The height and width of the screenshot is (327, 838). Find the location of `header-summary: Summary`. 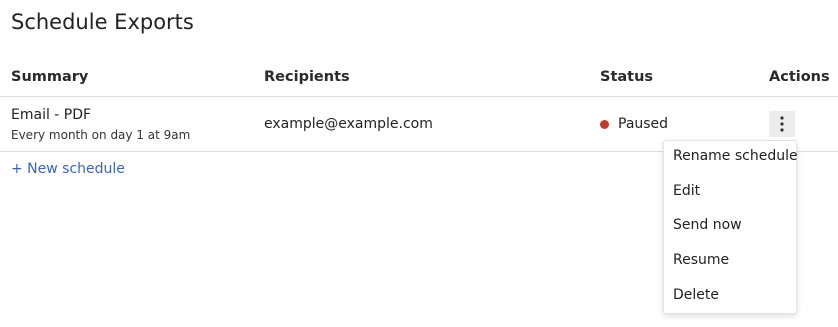

header-summary: Summary is located at coordinates (50, 77).